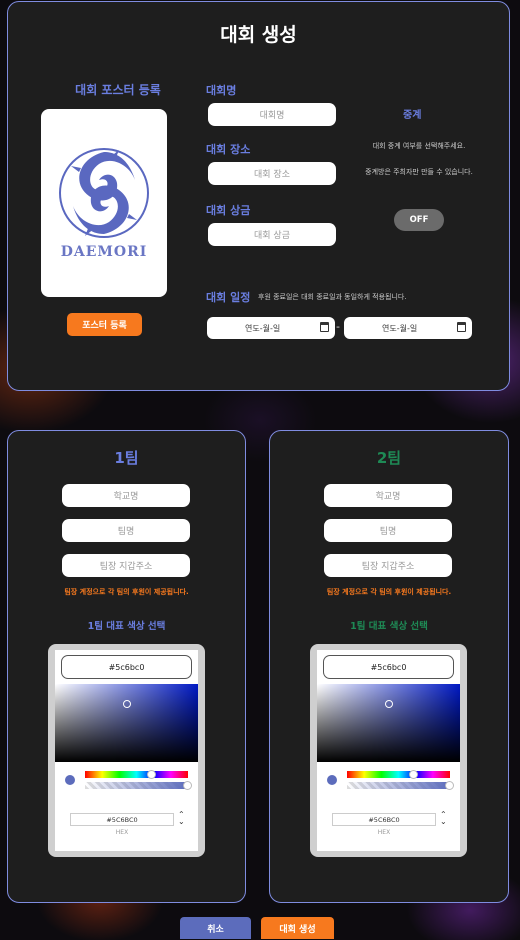 The height and width of the screenshot is (940, 520). What do you see at coordinates (126, 626) in the screenshot?
I see `team1-color-label: 1팀 대표 색상 선택` at bounding box center [126, 626].